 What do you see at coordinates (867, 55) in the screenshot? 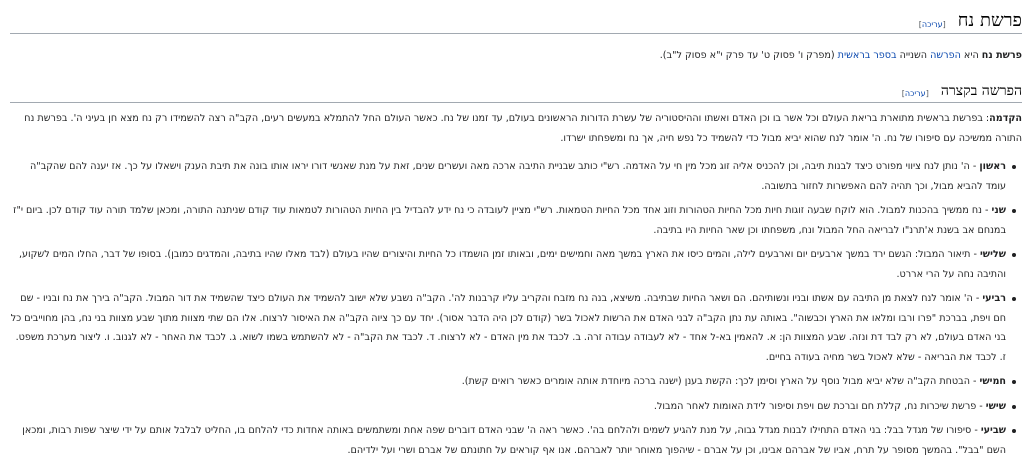
I see `link-bereshit: בספר בראשית` at bounding box center [867, 55].